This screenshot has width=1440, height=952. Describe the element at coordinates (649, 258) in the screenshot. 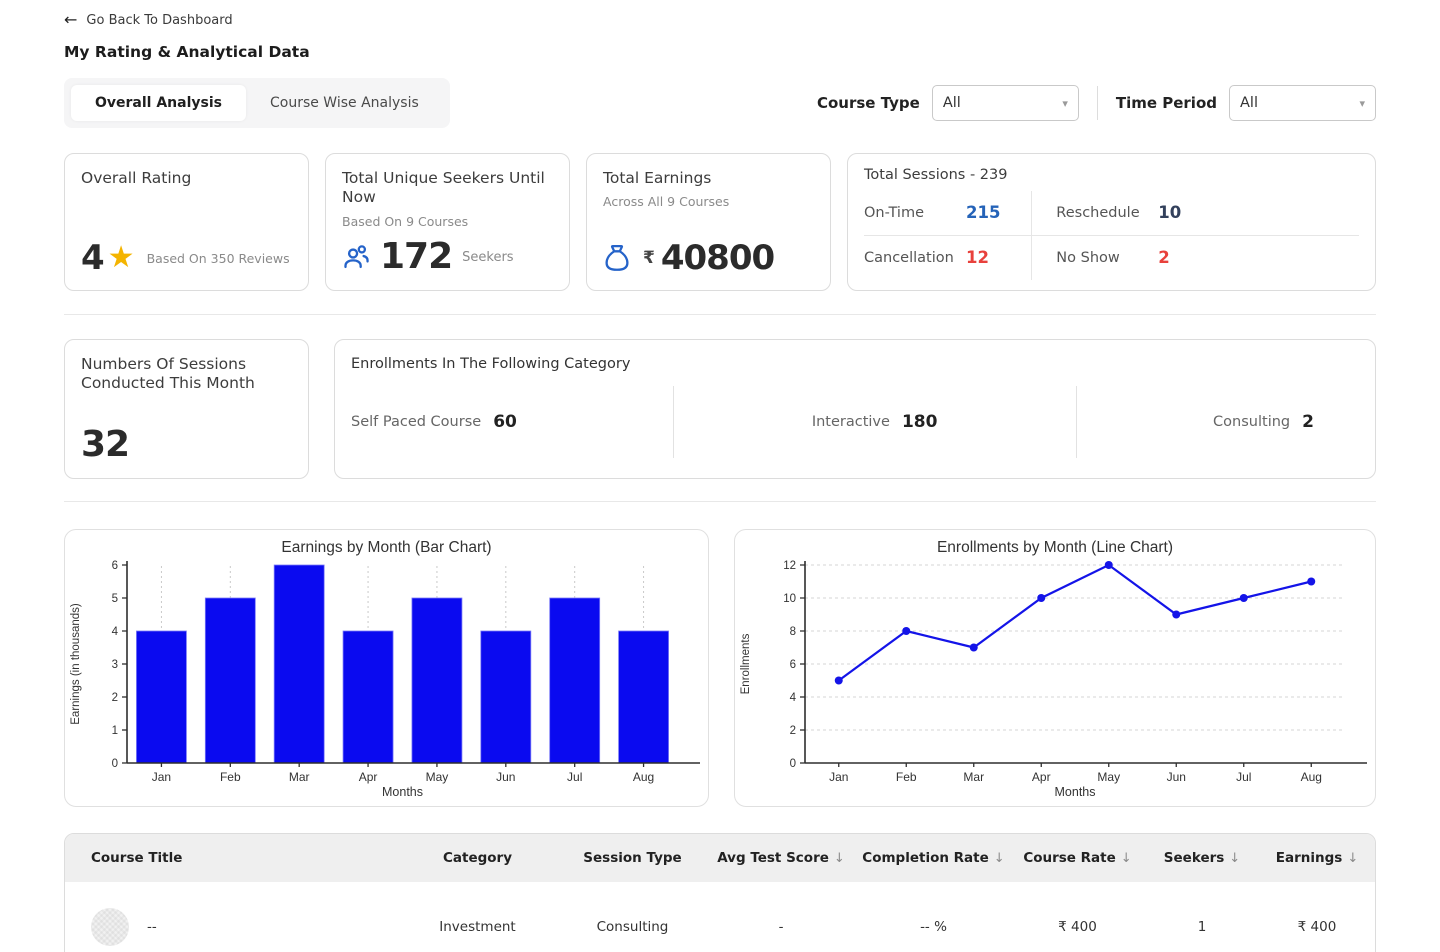

I see `rupee-icon: ₹` at that location.